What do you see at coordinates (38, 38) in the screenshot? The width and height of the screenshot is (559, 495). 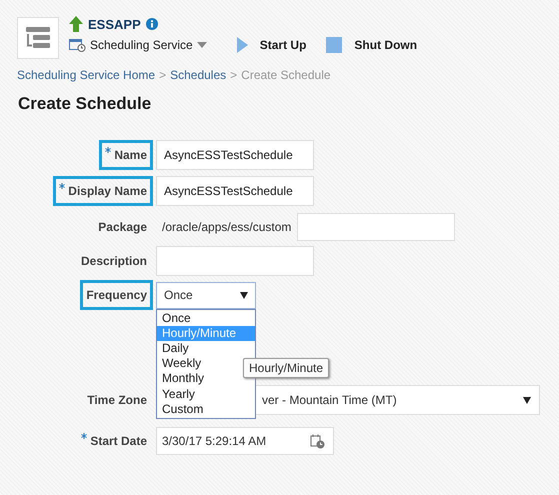 I see `app-logo-icon` at bounding box center [38, 38].